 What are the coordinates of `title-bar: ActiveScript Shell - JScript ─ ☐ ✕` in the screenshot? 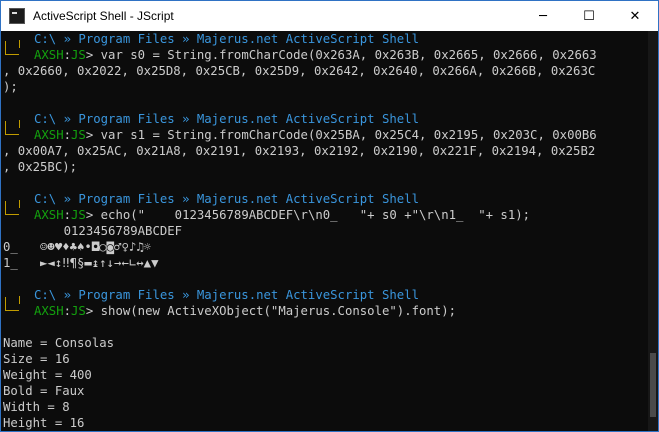 It's located at (329, 16).